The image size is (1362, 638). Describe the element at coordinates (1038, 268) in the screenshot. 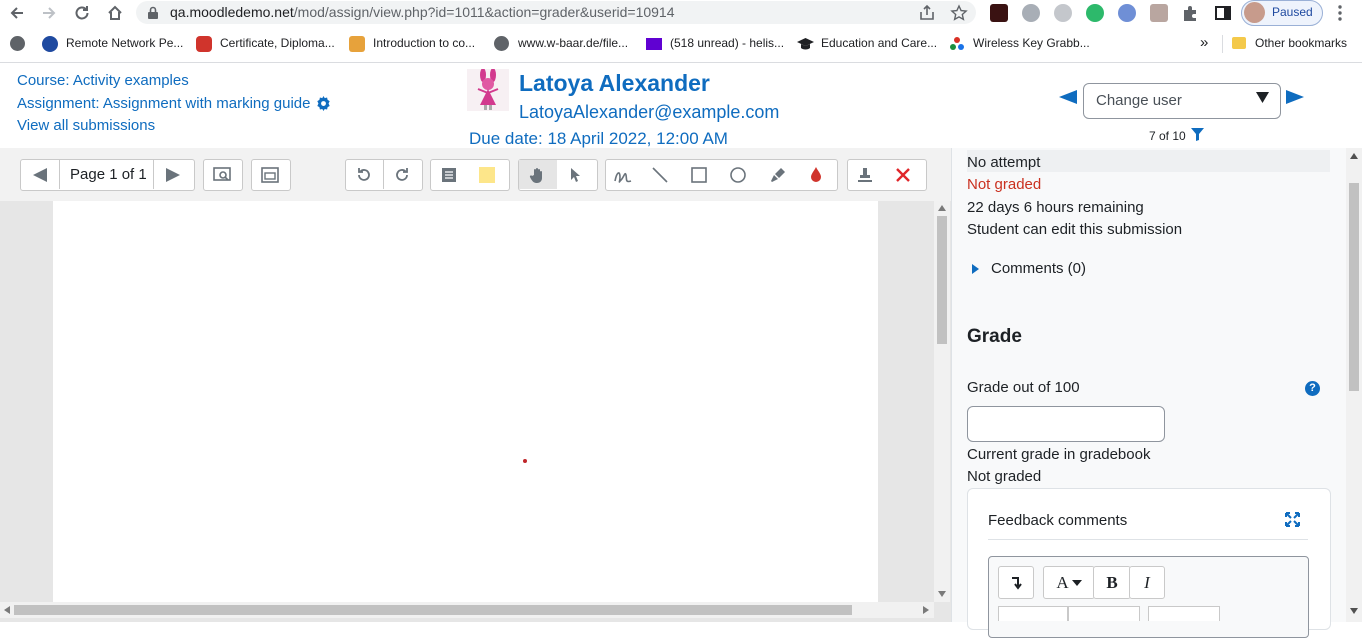

I see `comments-toggle: Comments (0)` at that location.